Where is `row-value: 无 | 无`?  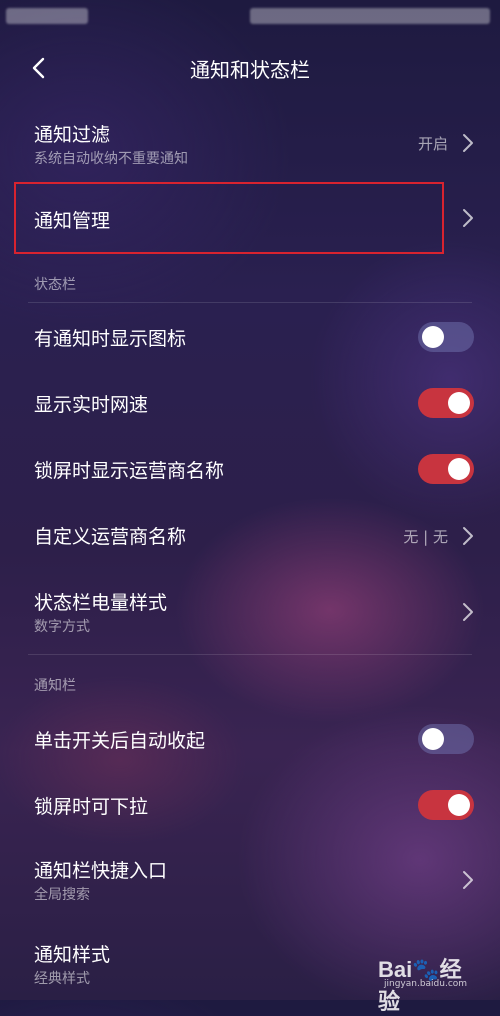 row-value: 无 | 无 is located at coordinates (425, 537).